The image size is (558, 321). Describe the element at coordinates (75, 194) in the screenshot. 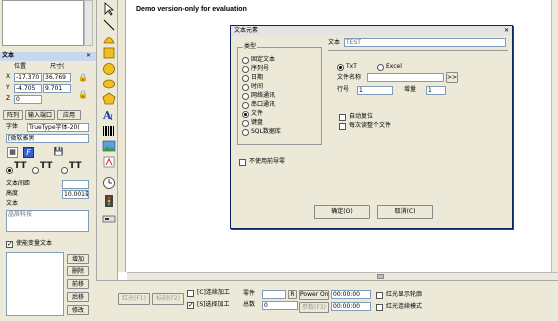

I see `text-height-field: 10.001毫` at that location.